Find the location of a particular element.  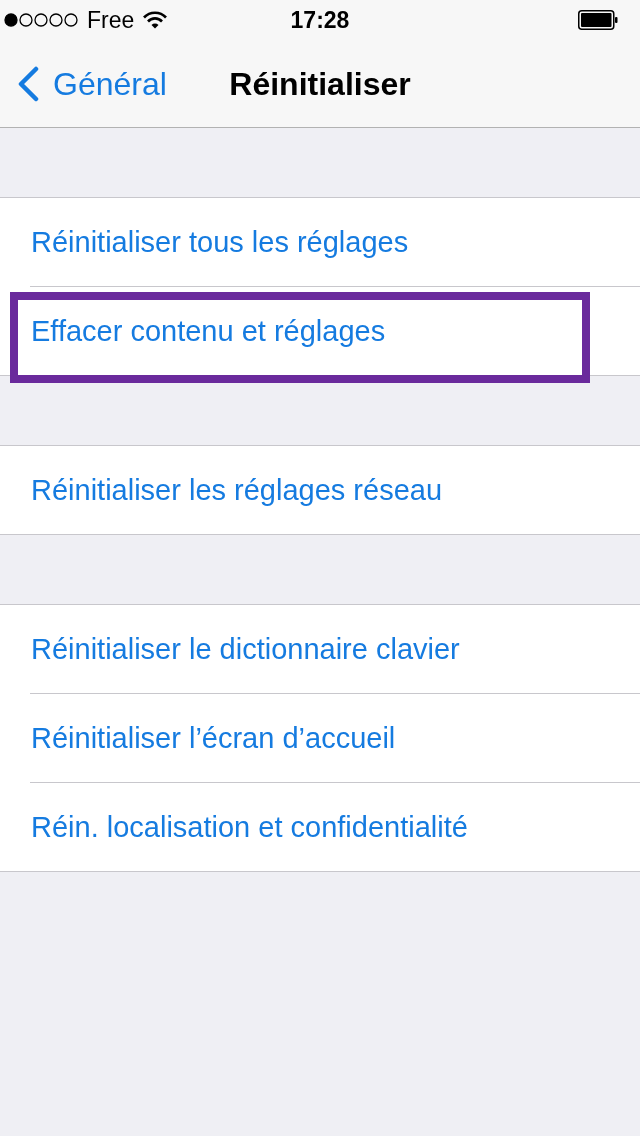

clock-time: 17:28 is located at coordinates (320, 20).